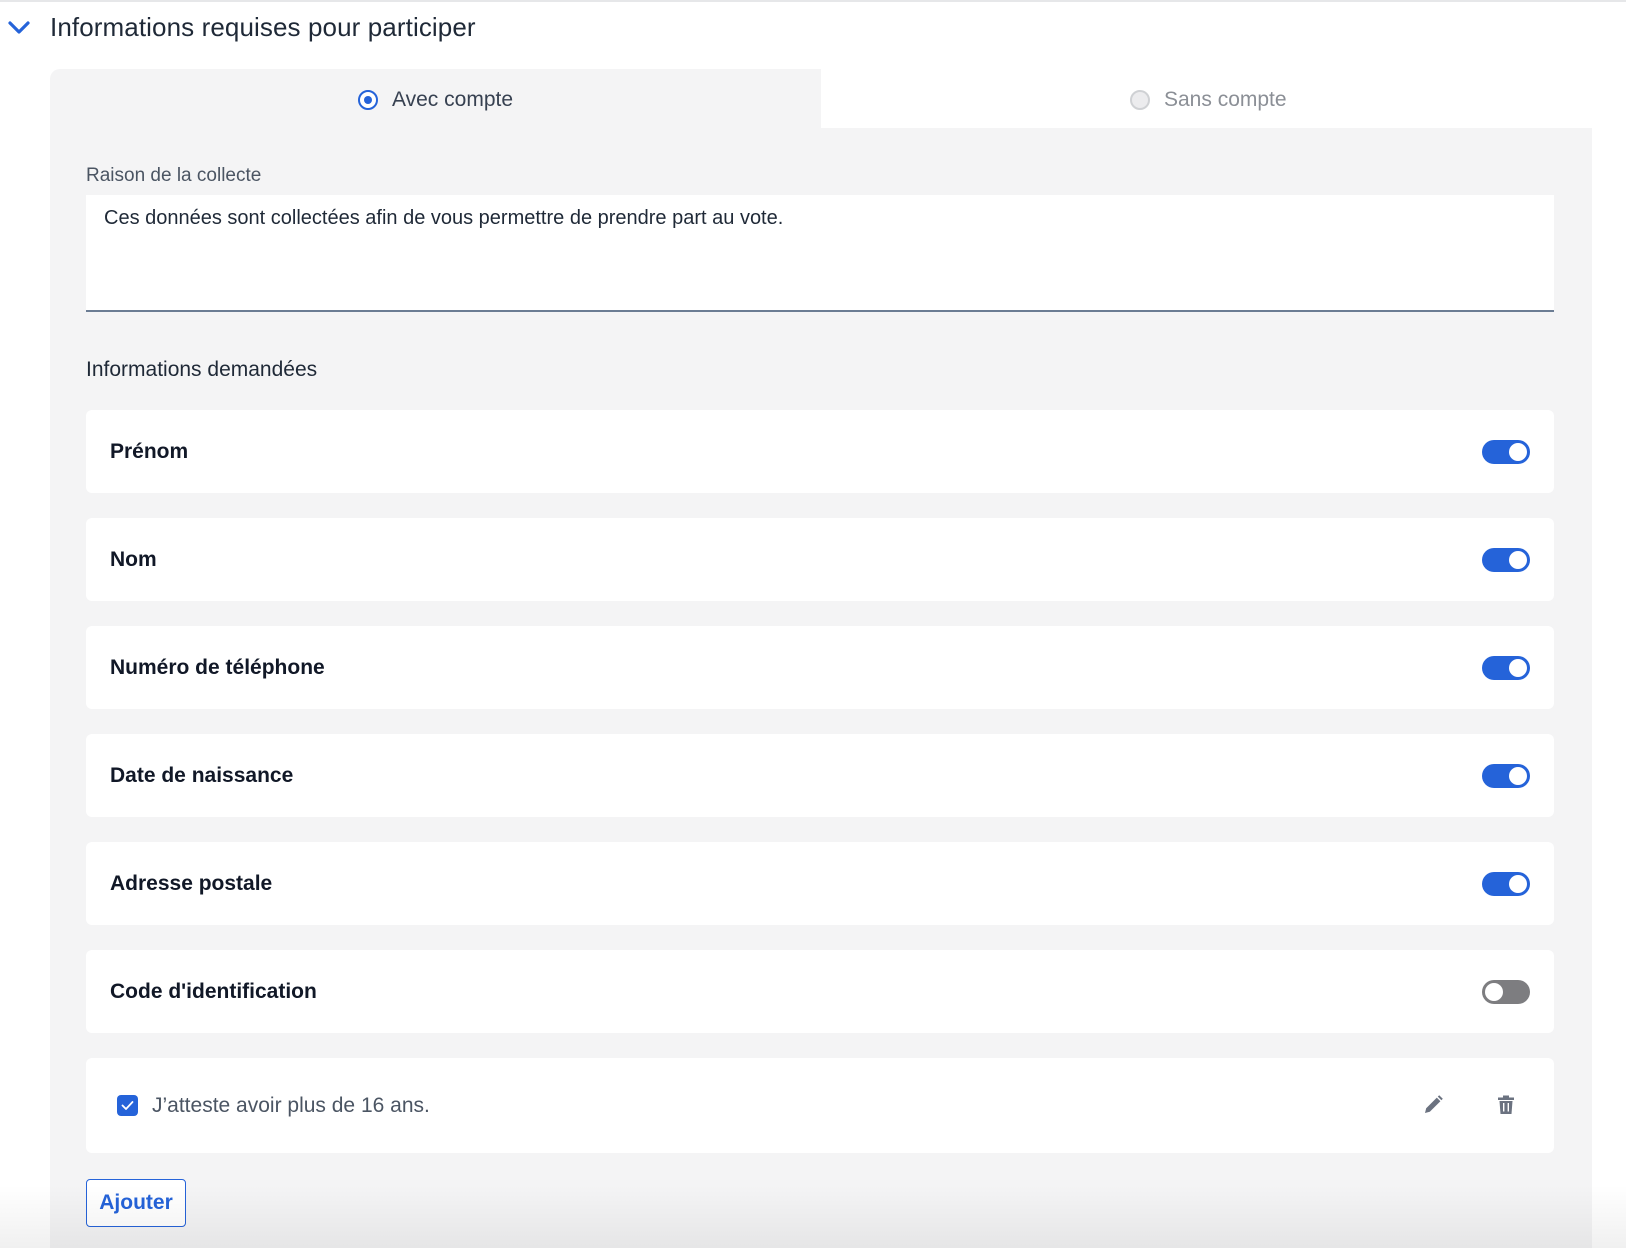  Describe the element at coordinates (820, 1105) in the screenshot. I see `custom-field-row: J’atteste avoir plus de 16 ans.` at that location.